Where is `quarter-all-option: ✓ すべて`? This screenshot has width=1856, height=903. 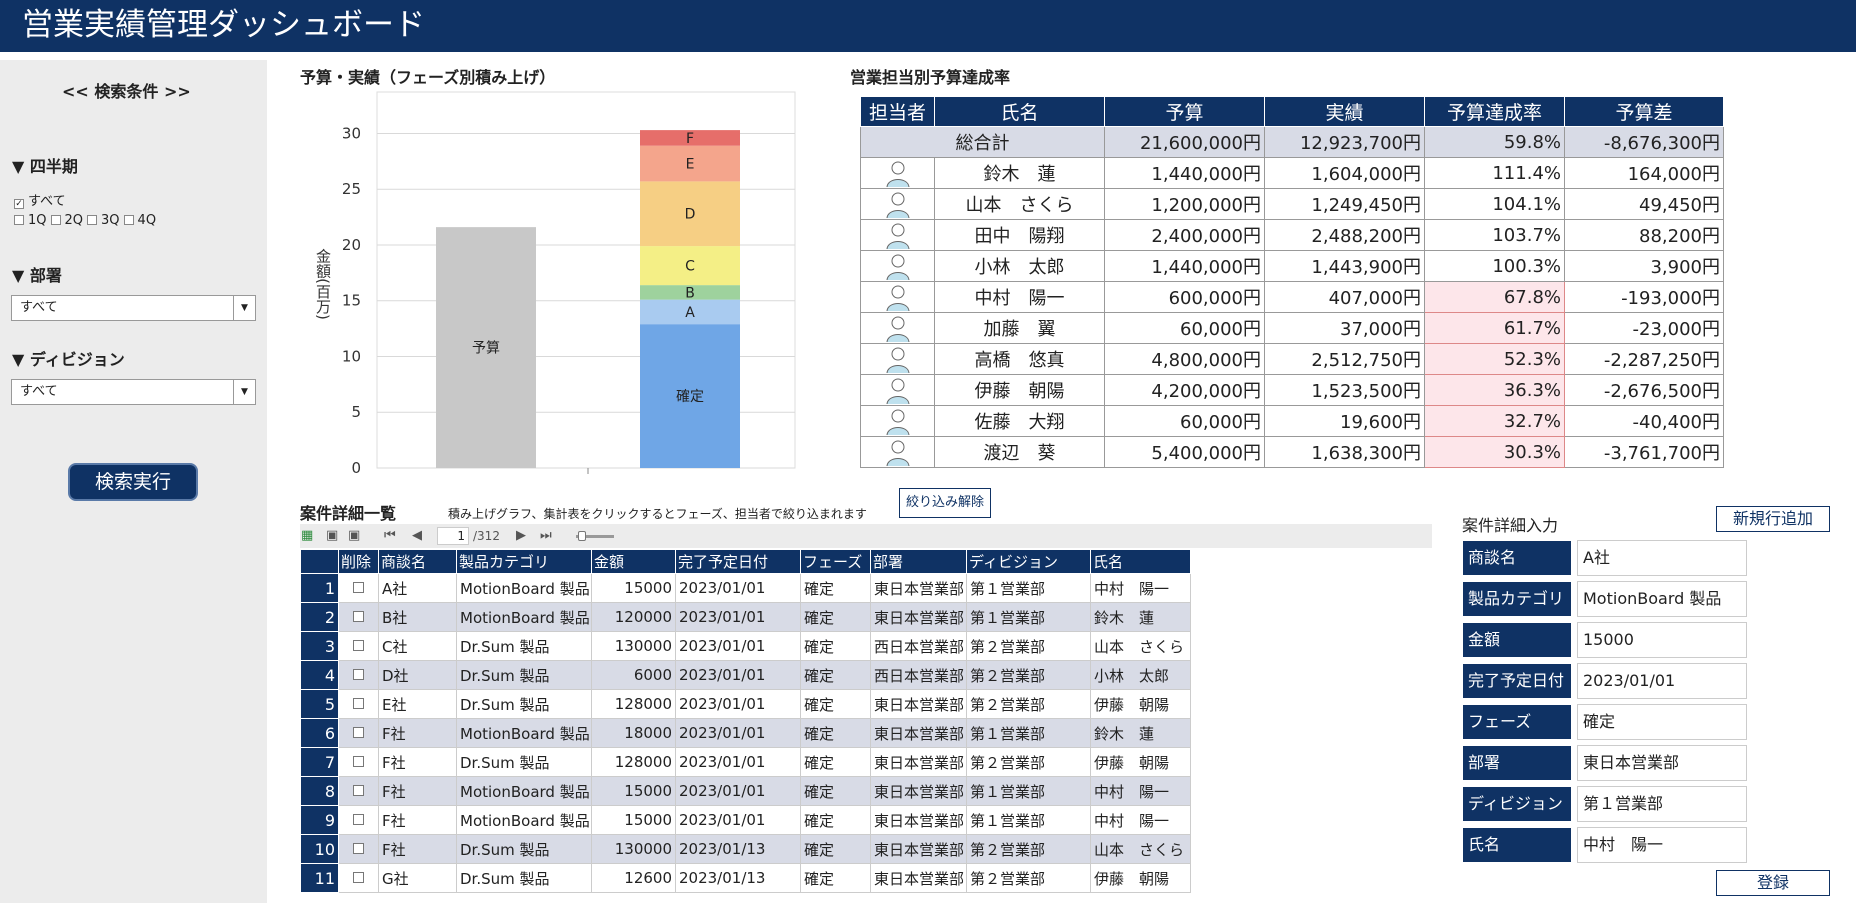
quarter-all-option: ✓ すべて is located at coordinates (42, 199).